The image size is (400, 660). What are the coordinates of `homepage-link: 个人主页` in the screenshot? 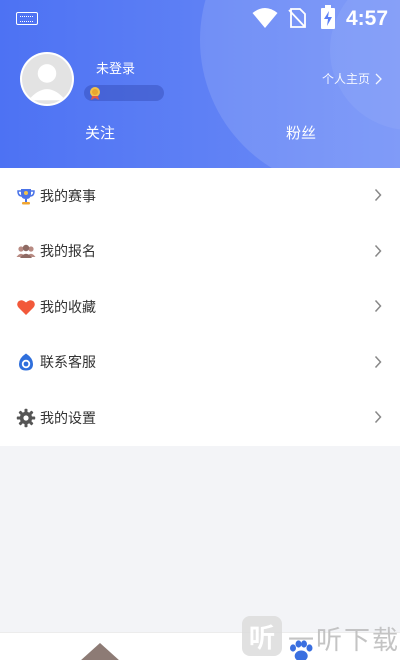 It's located at (352, 78).